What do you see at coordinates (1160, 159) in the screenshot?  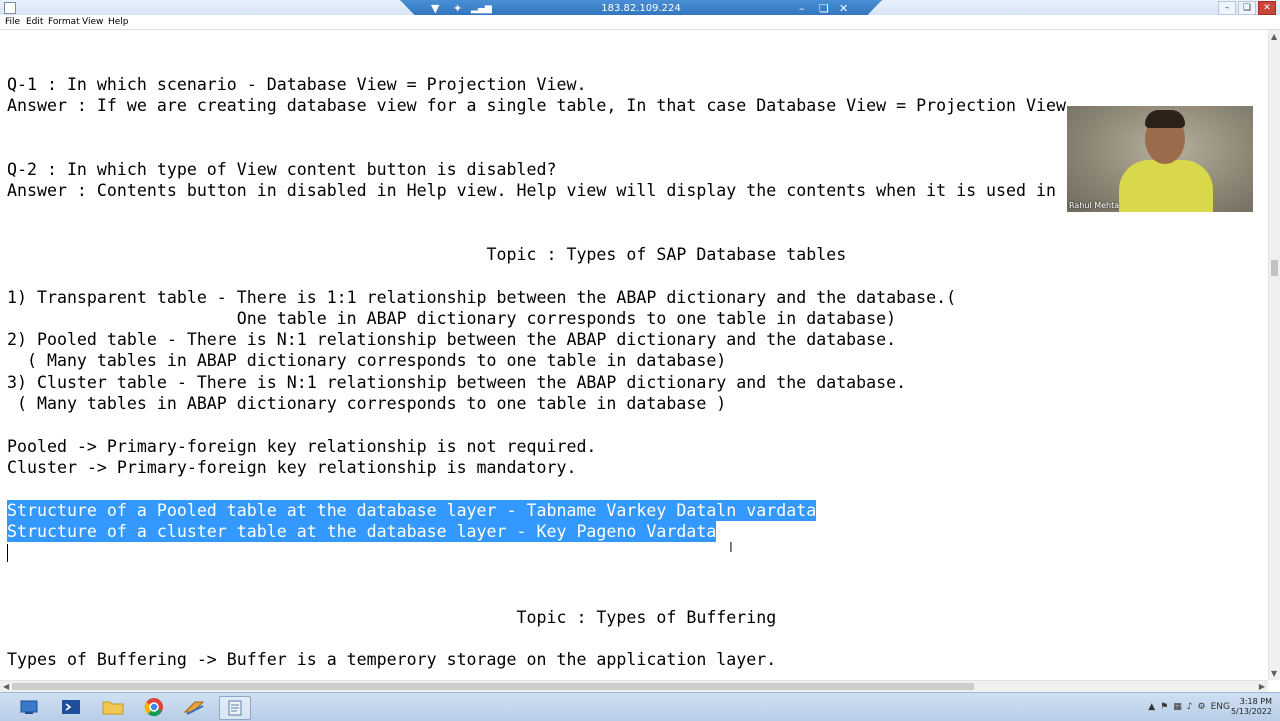 I see `webcam-video-overlay: Rahul Mehta` at bounding box center [1160, 159].